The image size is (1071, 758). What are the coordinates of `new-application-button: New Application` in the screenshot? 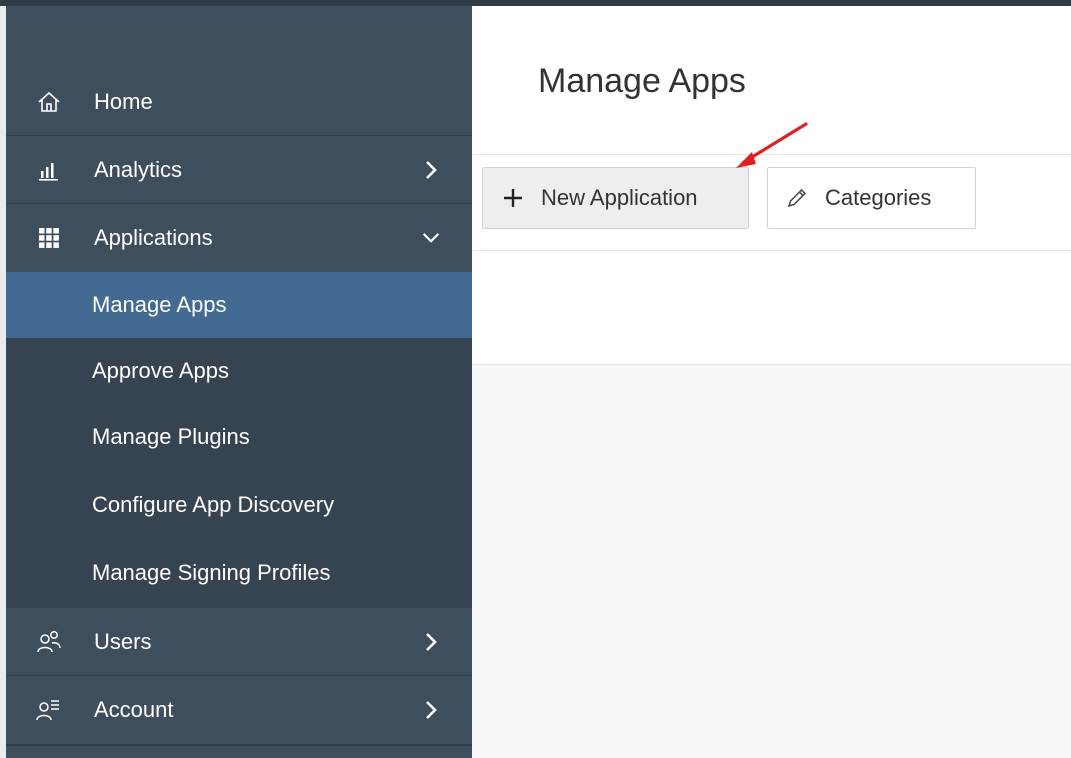 It's located at (615, 198).